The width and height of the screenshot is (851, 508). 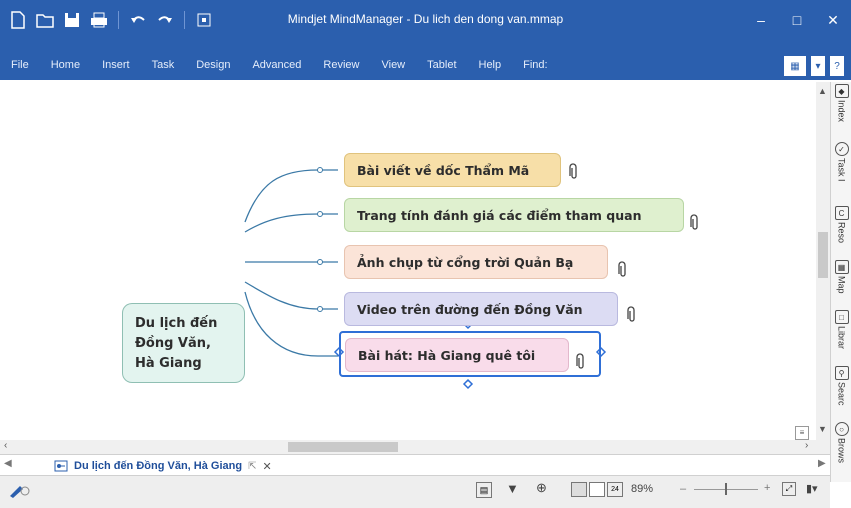 What do you see at coordinates (841, 429) in the screenshot?
I see `browser-icon: ○` at bounding box center [841, 429].